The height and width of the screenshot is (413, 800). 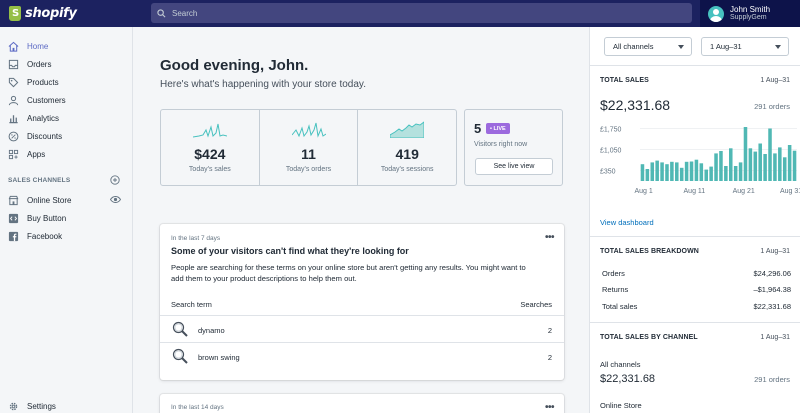 I want to click on shopify-logo: shopify, so click(x=43, y=13).